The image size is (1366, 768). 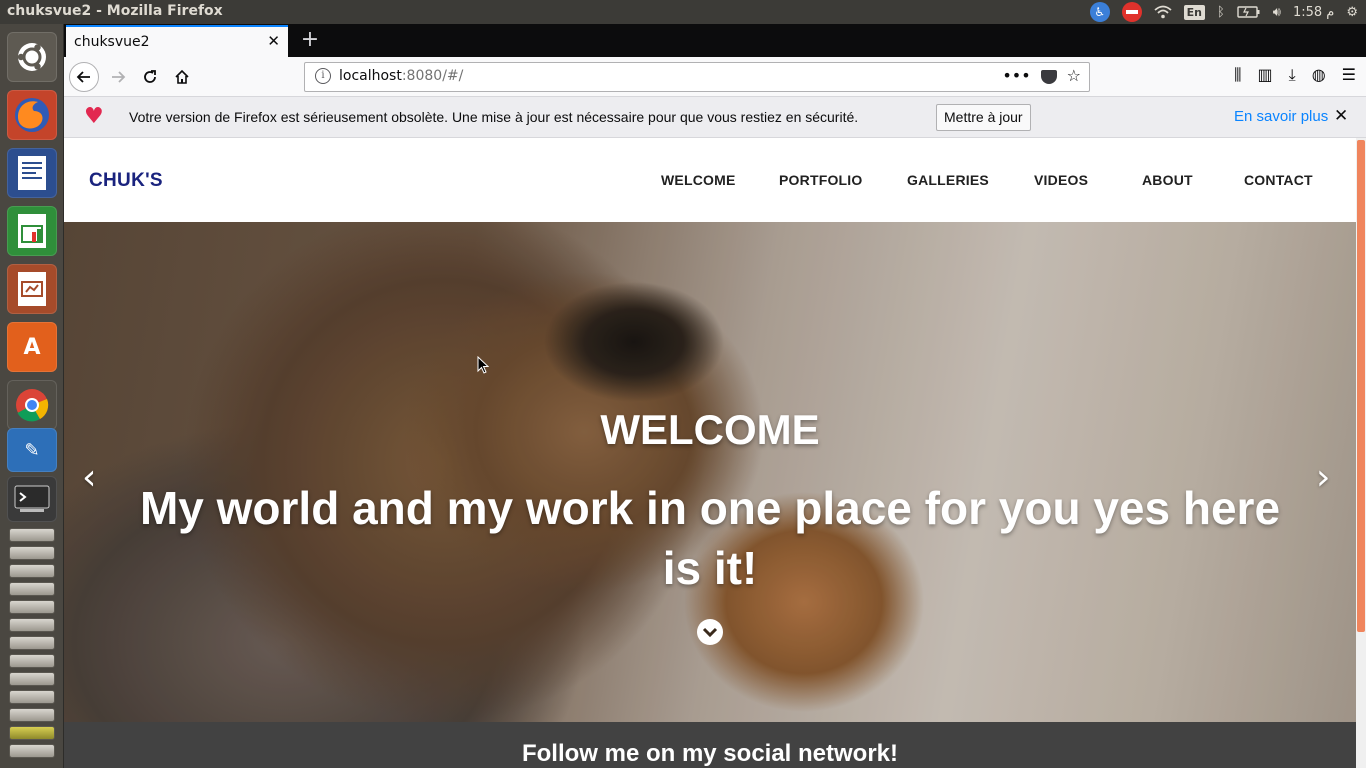 What do you see at coordinates (89, 477) in the screenshot?
I see `carousel-prev-icon: ‹` at bounding box center [89, 477].